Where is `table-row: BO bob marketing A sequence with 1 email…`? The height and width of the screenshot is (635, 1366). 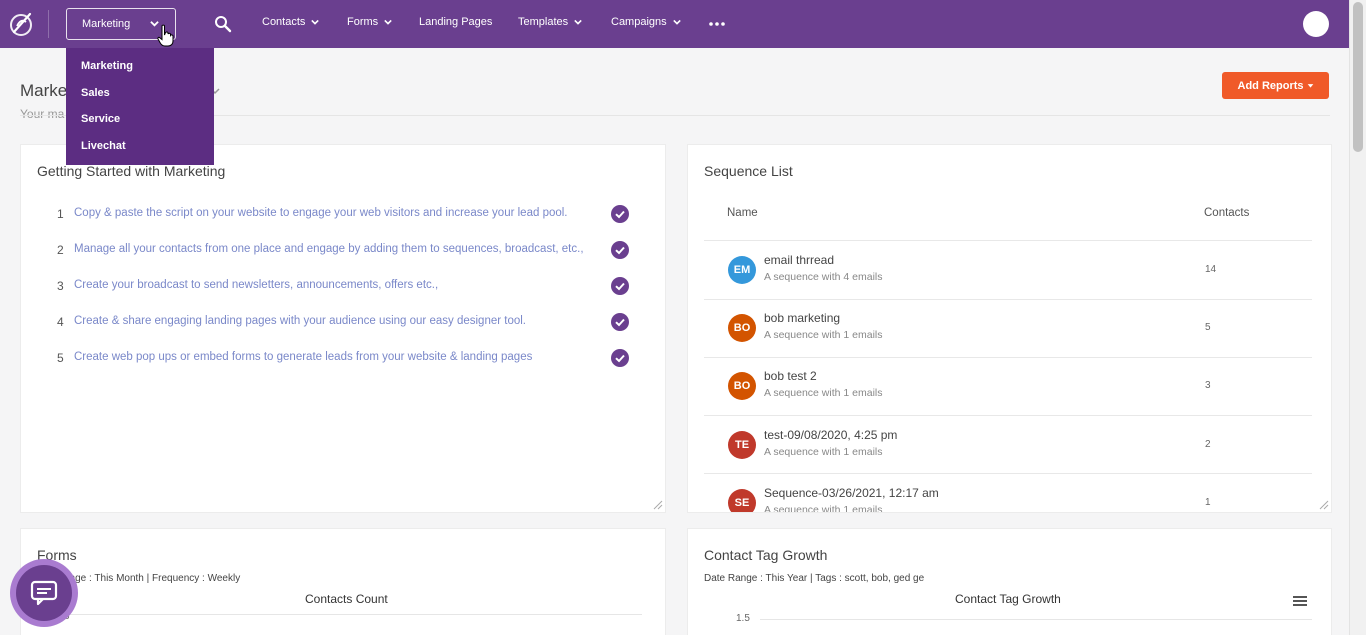
table-row: BO bob marketing A sequence with 1 email… is located at coordinates (1009, 328).